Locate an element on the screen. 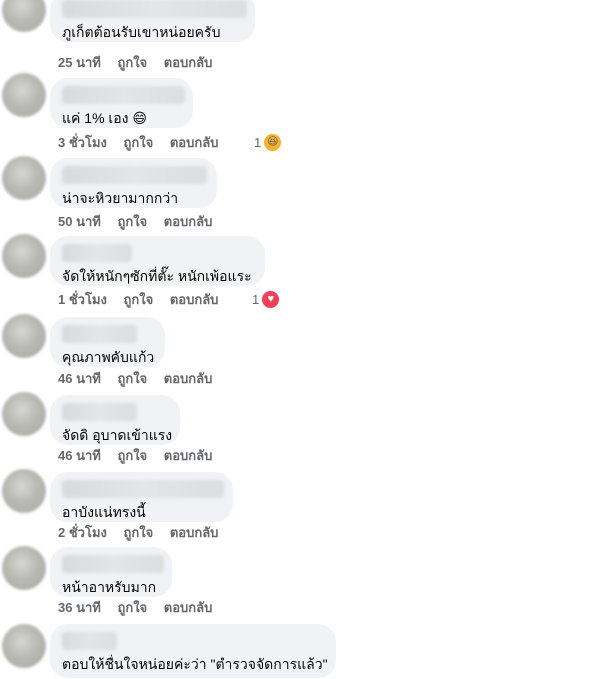 The height and width of the screenshot is (679, 609). comment-bubble: จัดให้หนักๆซักที่ตั๊ะ หนักเพ้อแระ is located at coordinates (157, 261).